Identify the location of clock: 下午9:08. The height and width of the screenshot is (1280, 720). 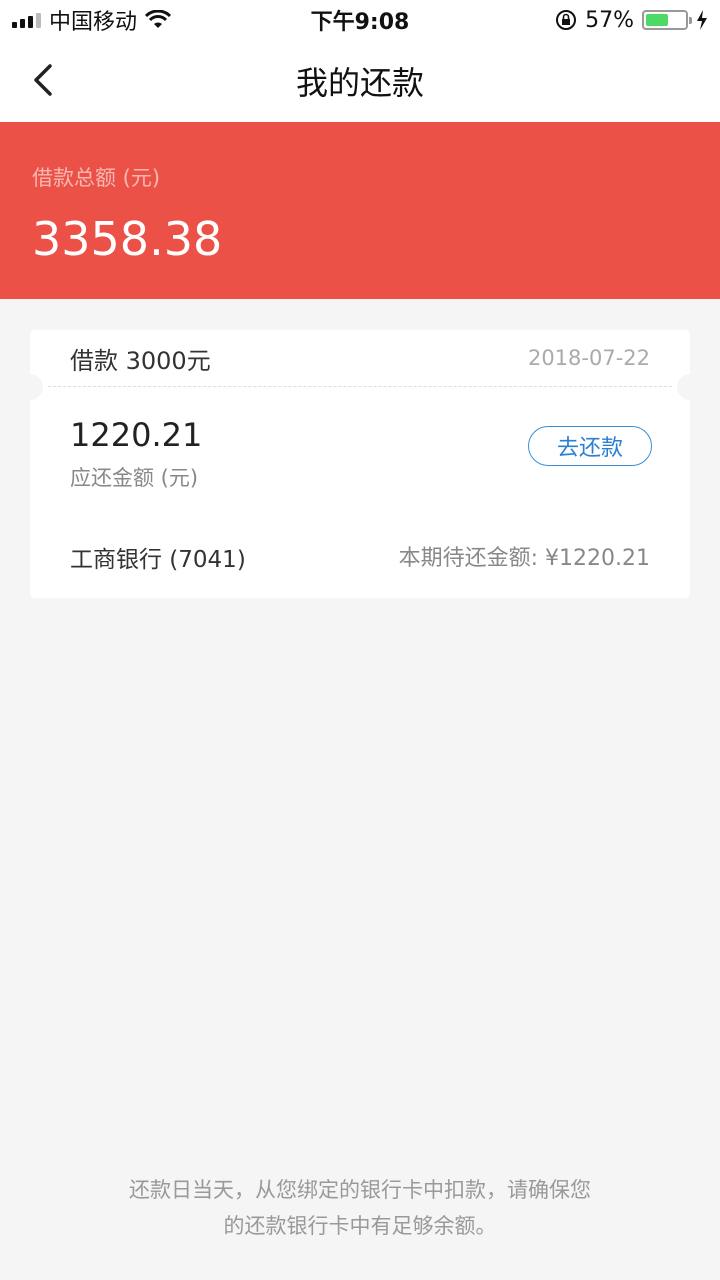
(360, 22).